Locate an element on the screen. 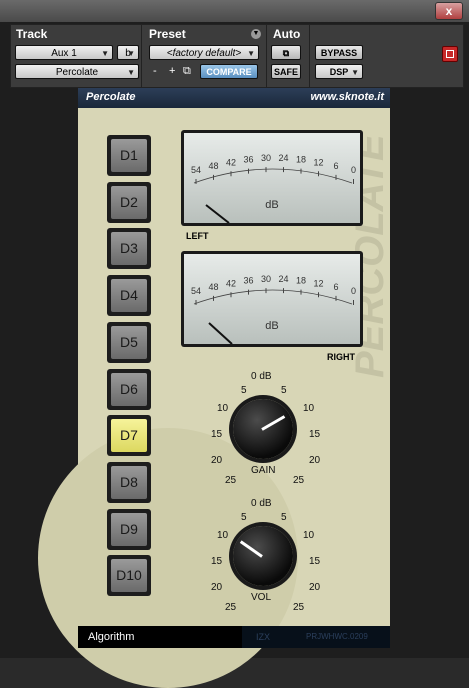 This screenshot has width=469, height=688. delay-button-label: D7 is located at coordinates (129, 436).